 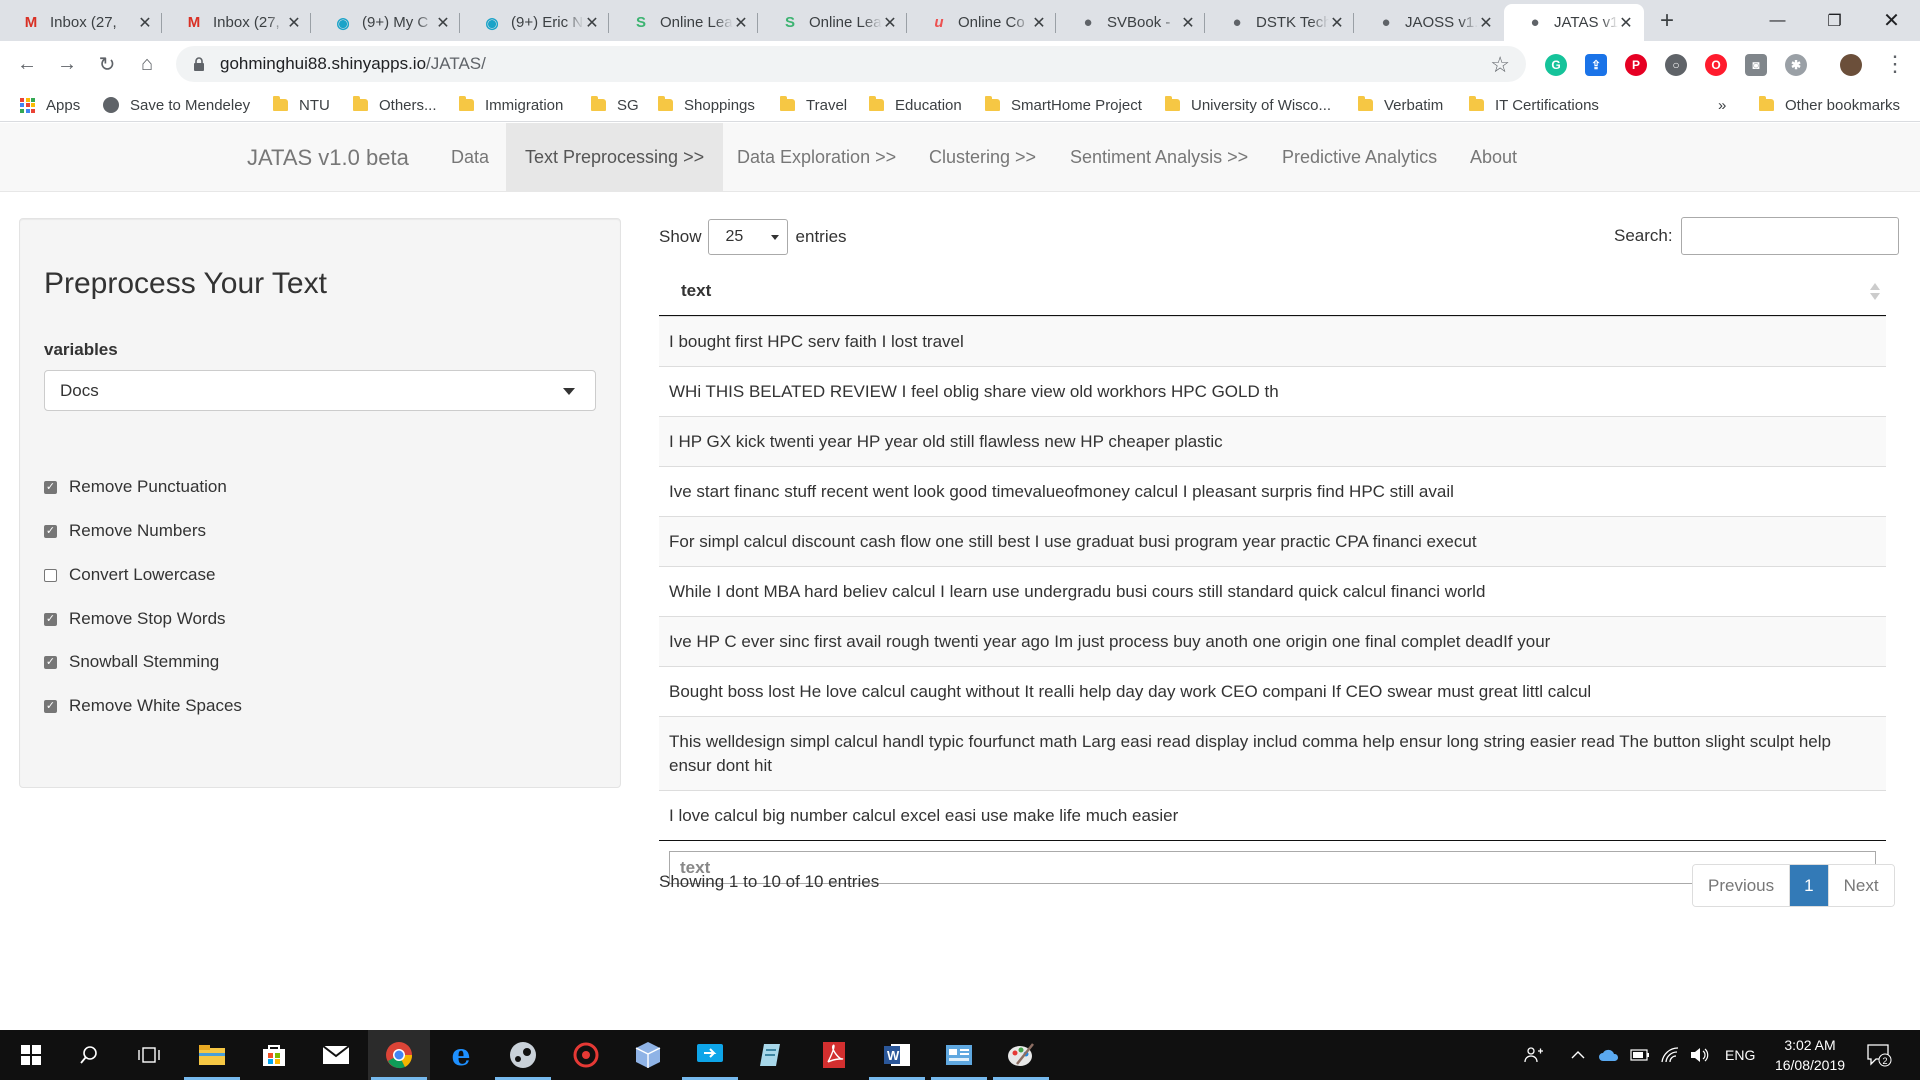 I want to click on browser-tab: ● DSTK Tech ✕, so click(x=1280, y=22).